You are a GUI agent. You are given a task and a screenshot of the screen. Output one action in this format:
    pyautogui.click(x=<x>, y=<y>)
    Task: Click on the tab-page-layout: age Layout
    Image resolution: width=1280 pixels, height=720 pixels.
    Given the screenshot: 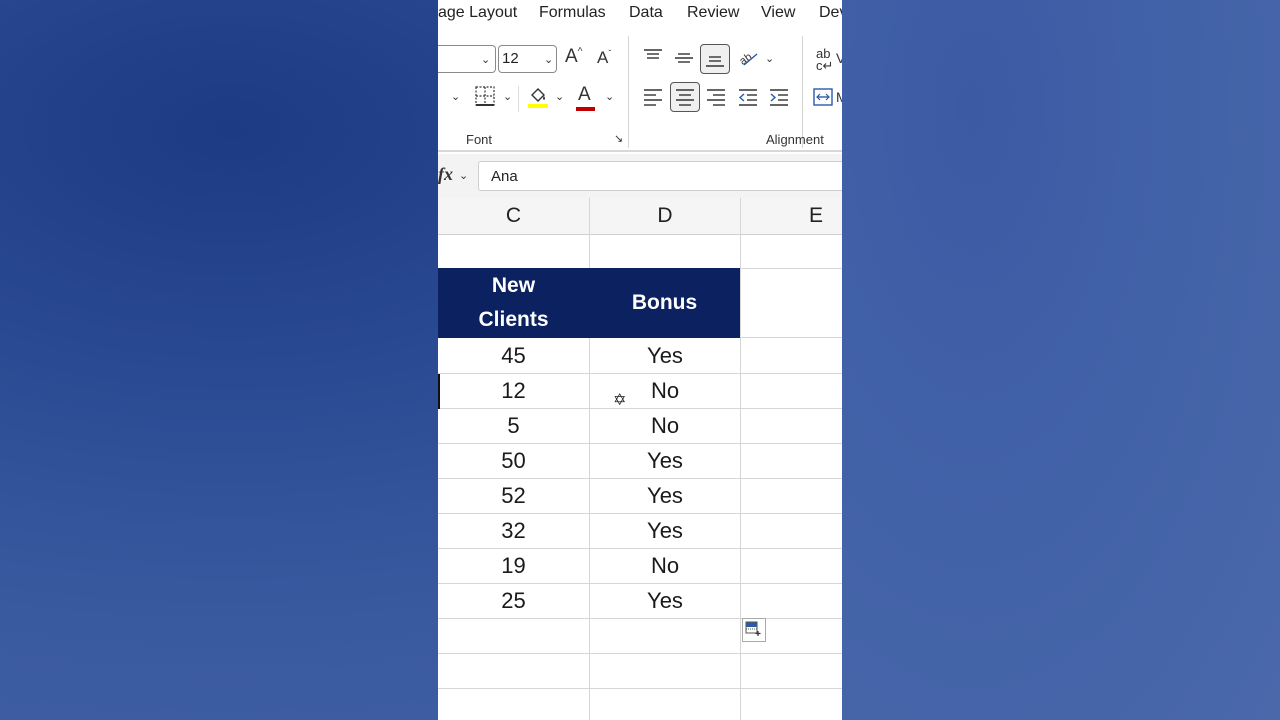 What is the action you would take?
    pyautogui.click(x=477, y=13)
    